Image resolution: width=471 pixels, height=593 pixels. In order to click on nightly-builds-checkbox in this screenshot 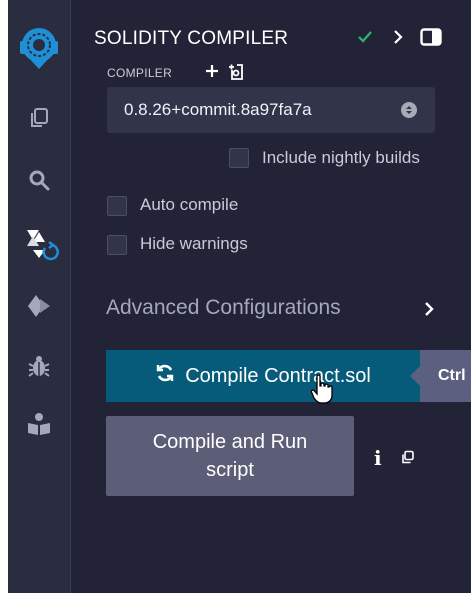, I will do `click(239, 158)`.